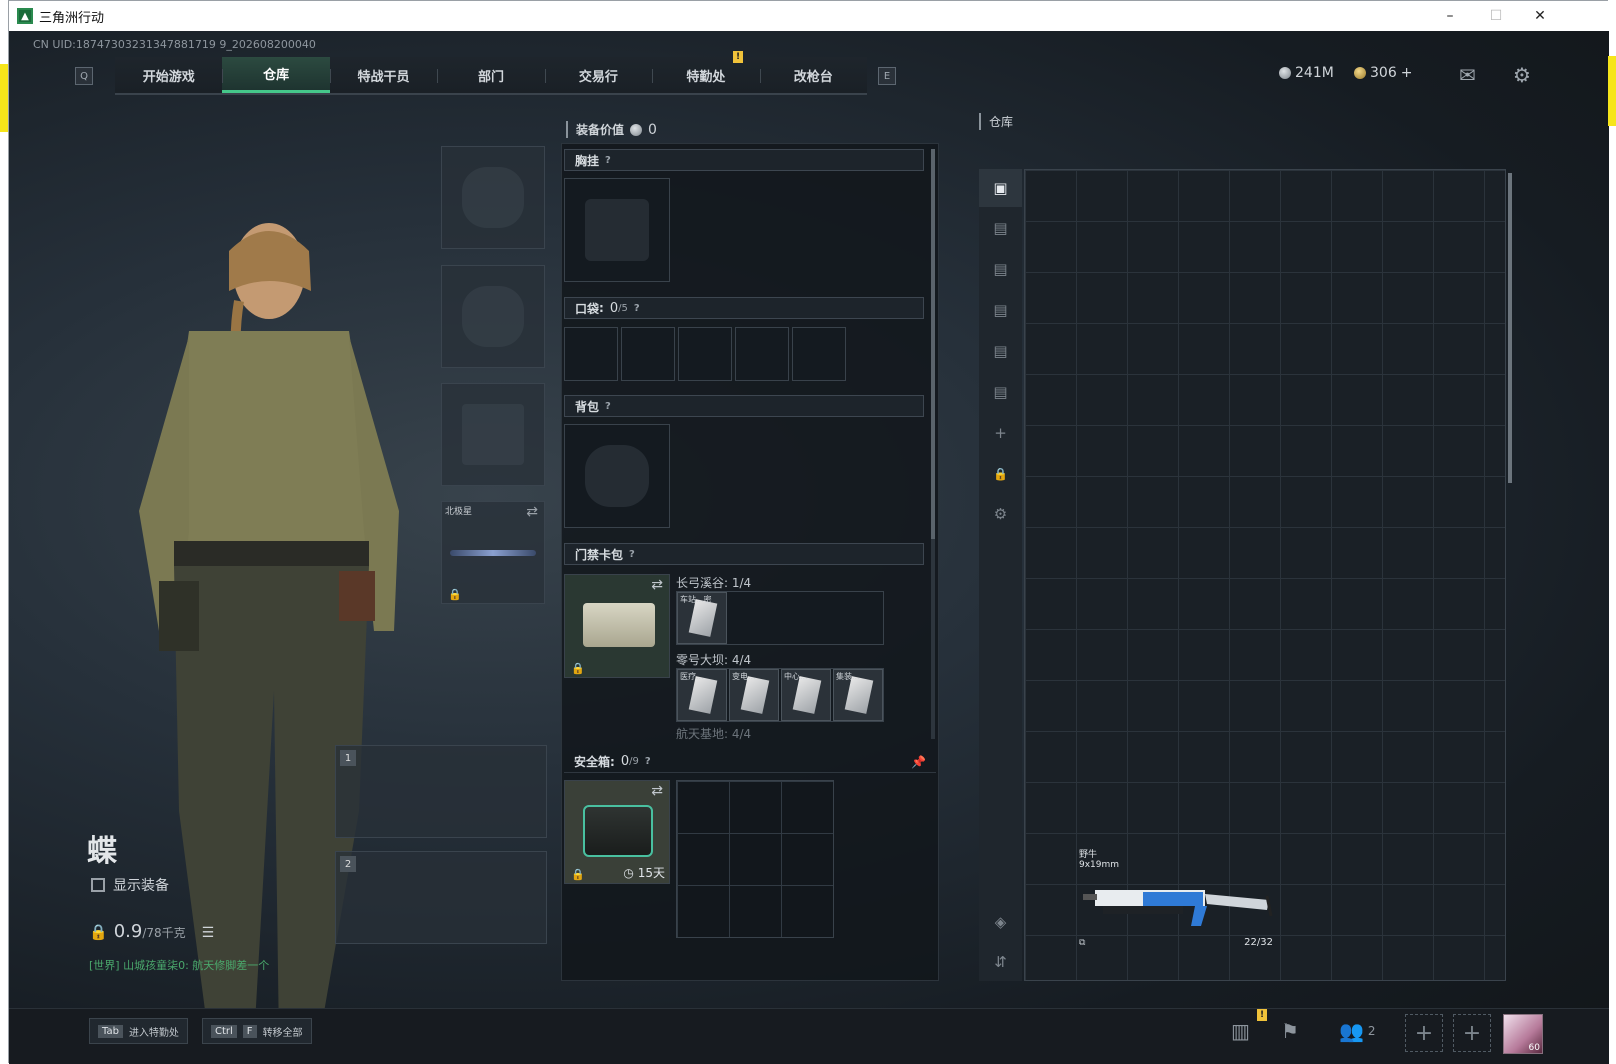 The height and width of the screenshot is (1064, 1616). Describe the element at coordinates (1000, 922) in the screenshot. I see `layers-icon: ◈` at that location.